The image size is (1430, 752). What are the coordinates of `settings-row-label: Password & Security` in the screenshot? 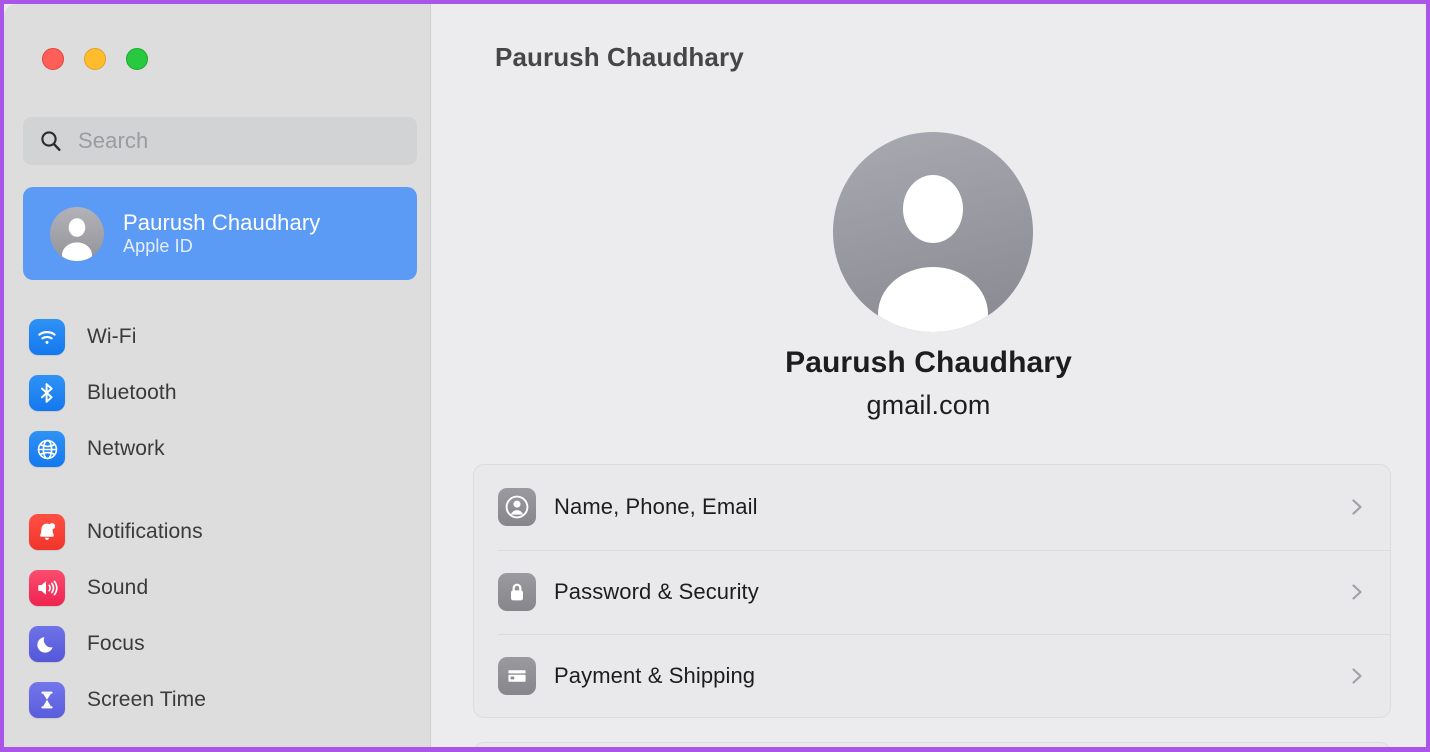 It's located at (656, 591).